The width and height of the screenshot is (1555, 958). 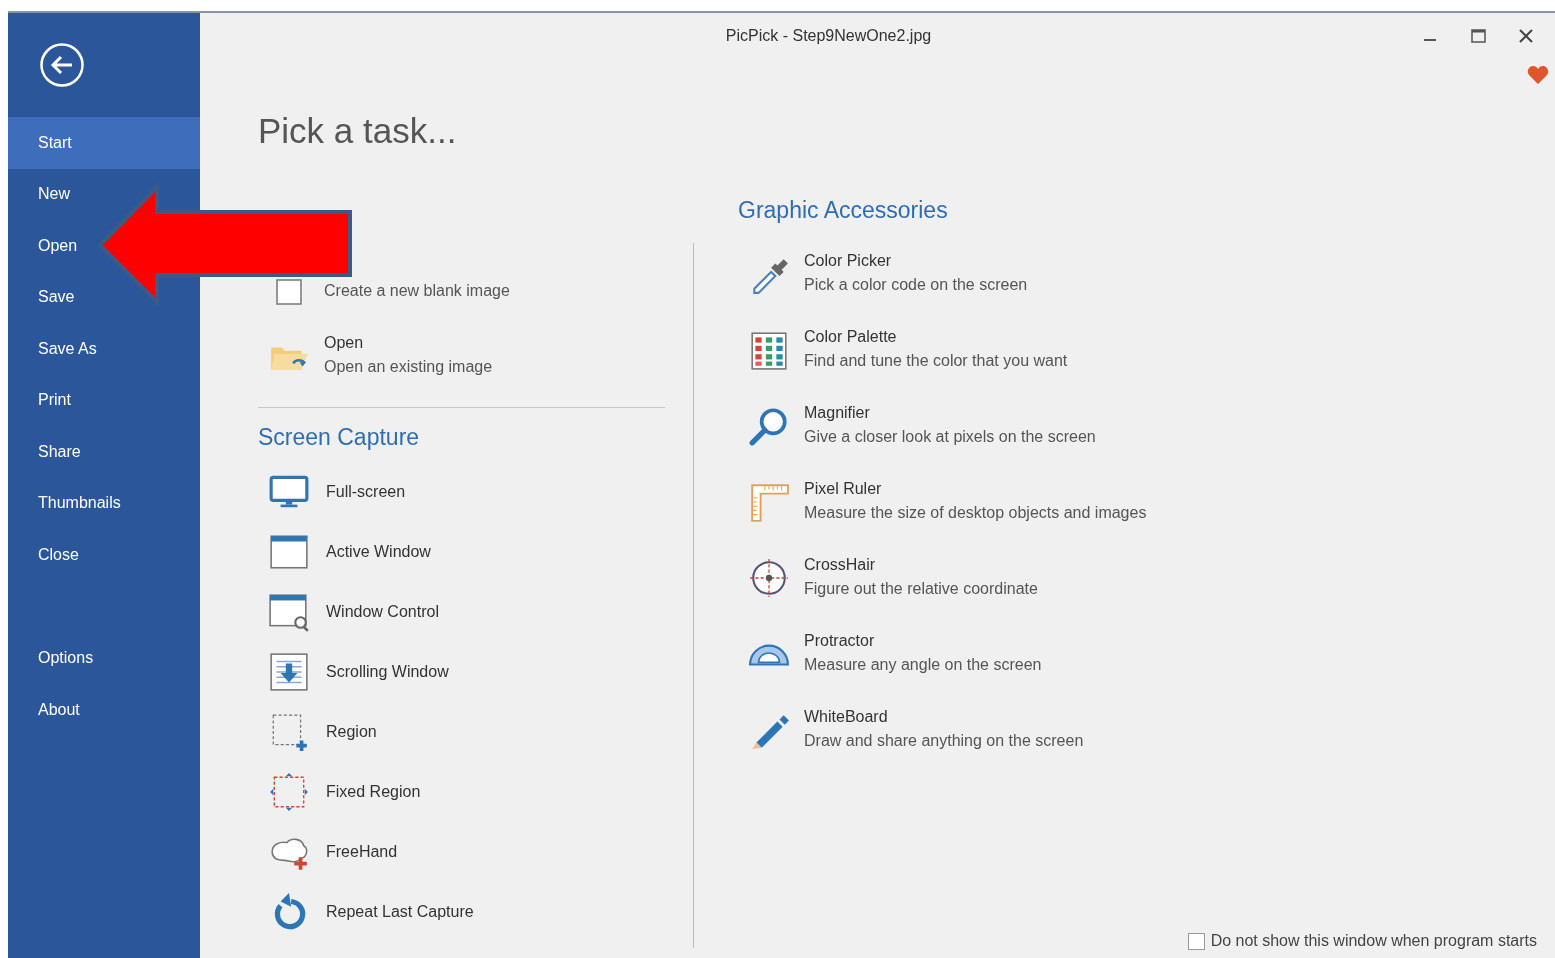 I want to click on task-title: Open, so click(x=408, y=343).